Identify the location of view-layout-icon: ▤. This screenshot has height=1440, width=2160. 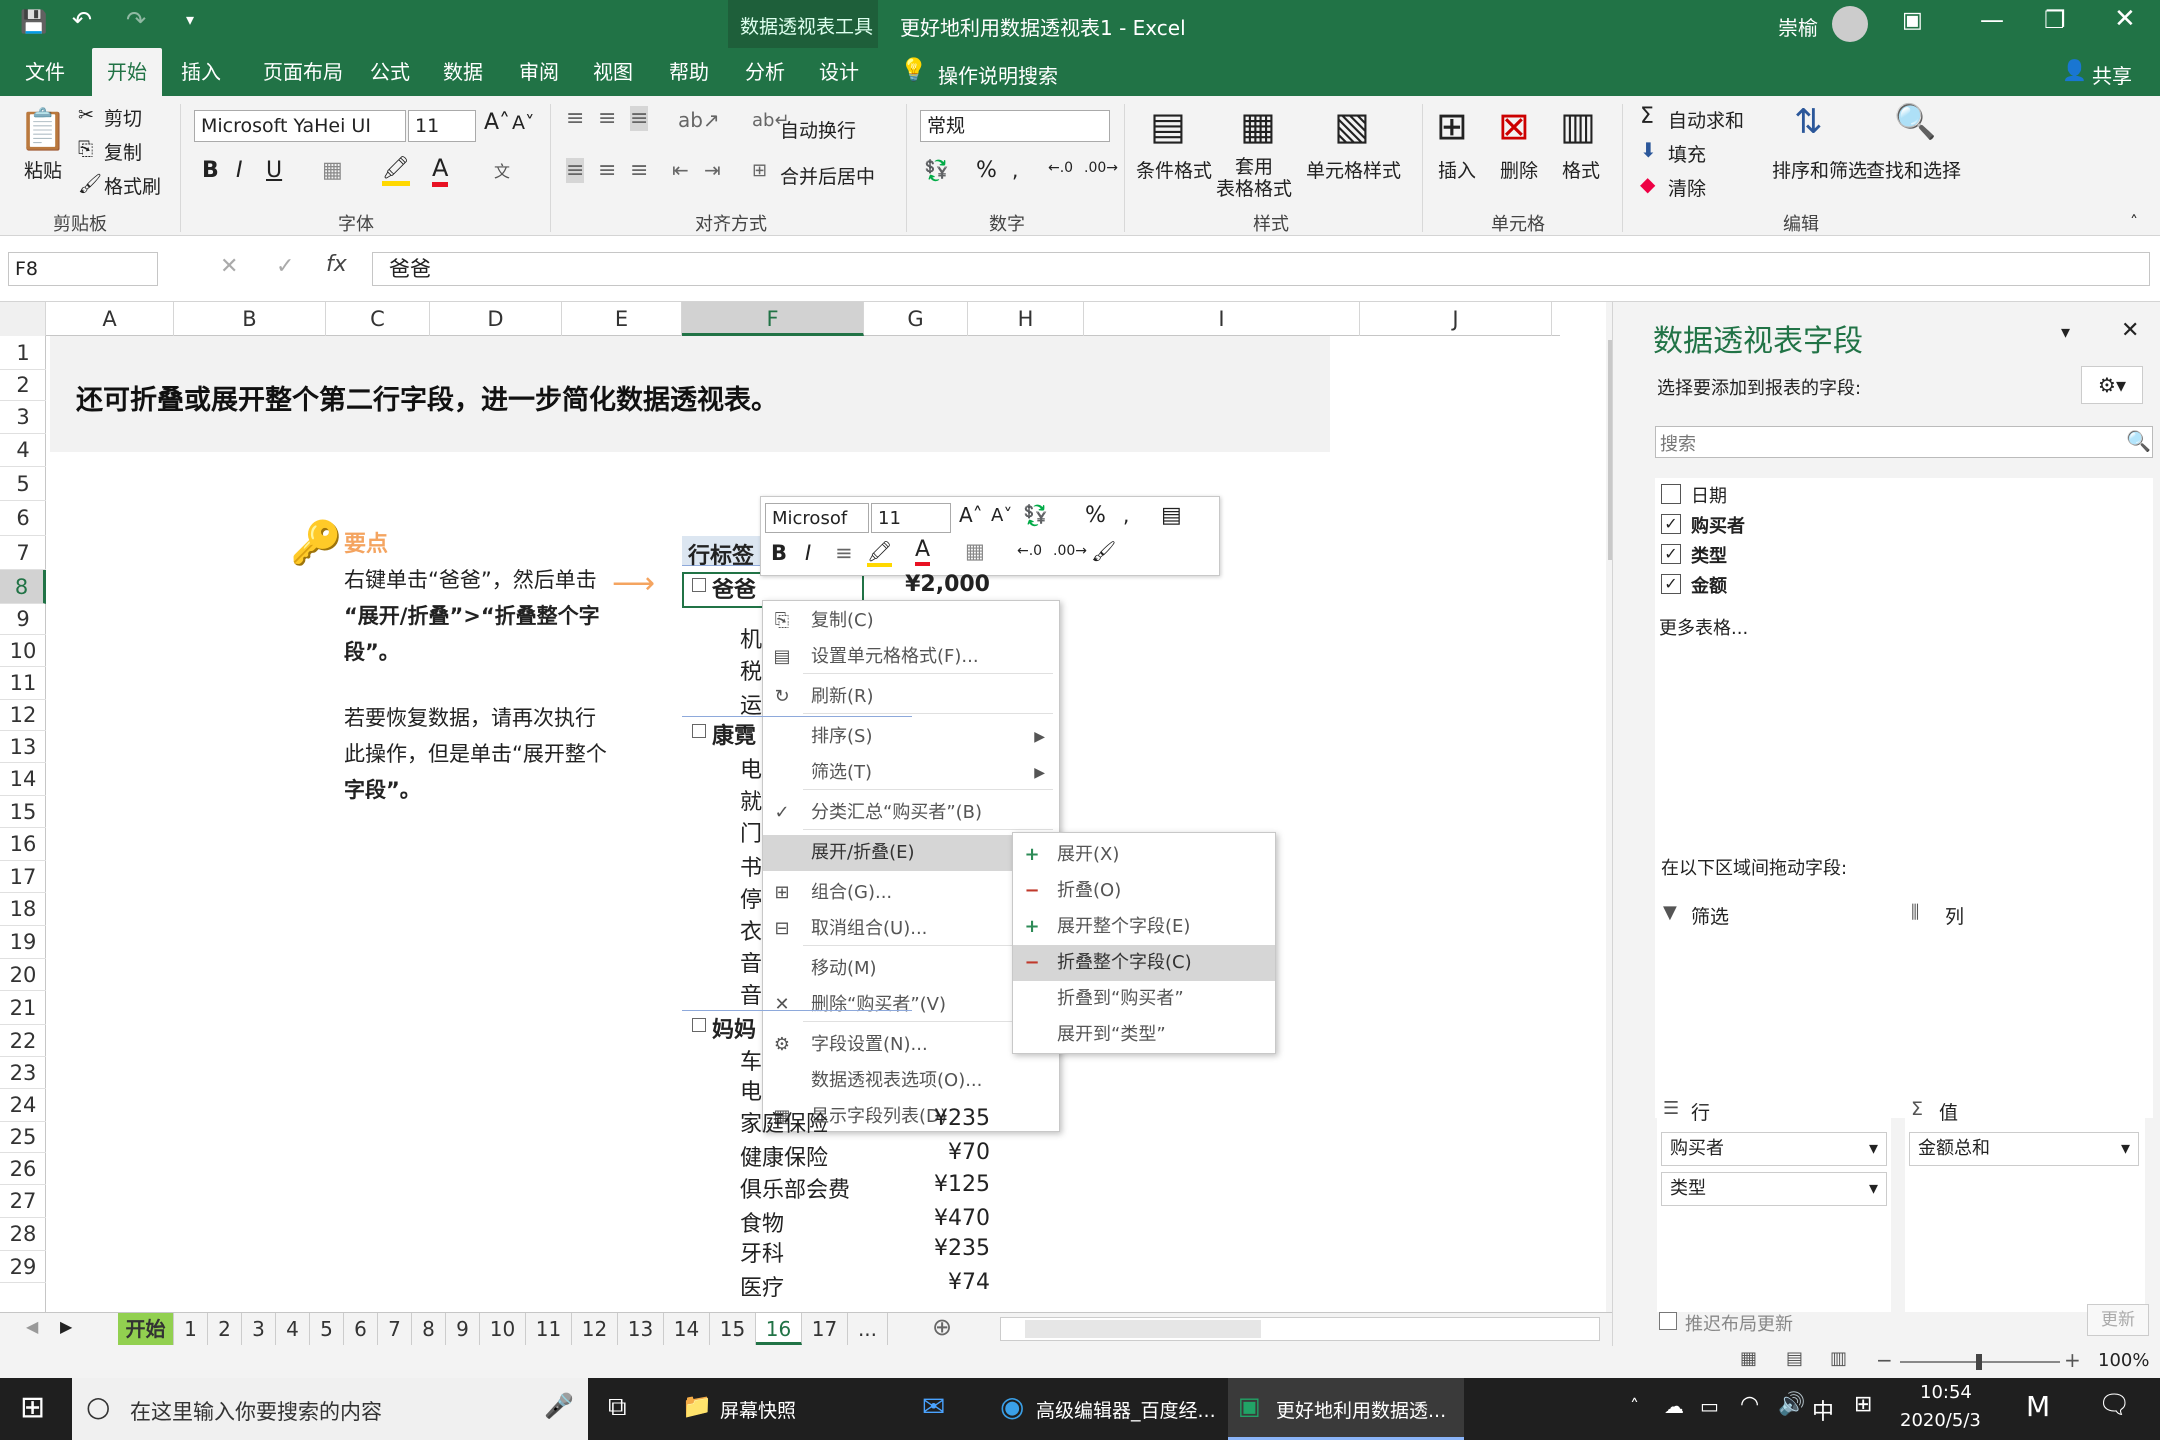
(1794, 1358).